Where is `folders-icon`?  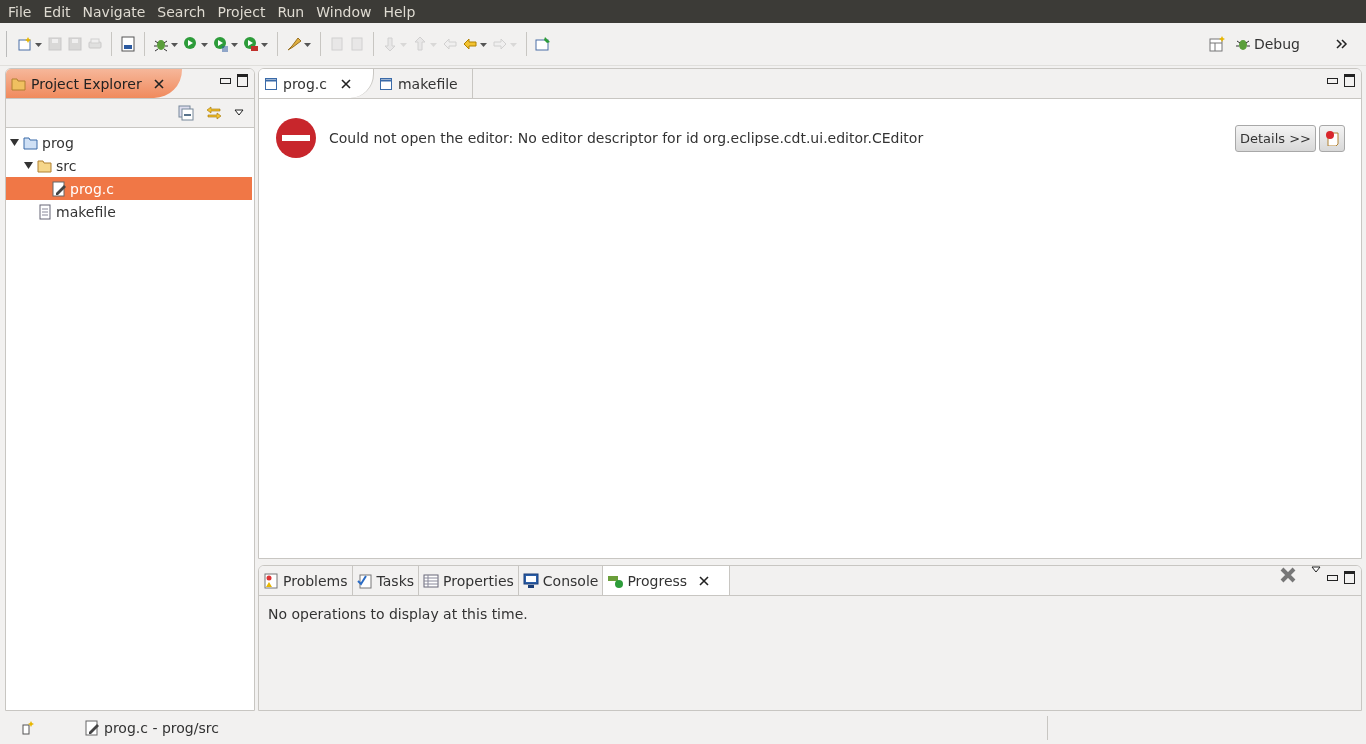 folders-icon is located at coordinates (19, 83).